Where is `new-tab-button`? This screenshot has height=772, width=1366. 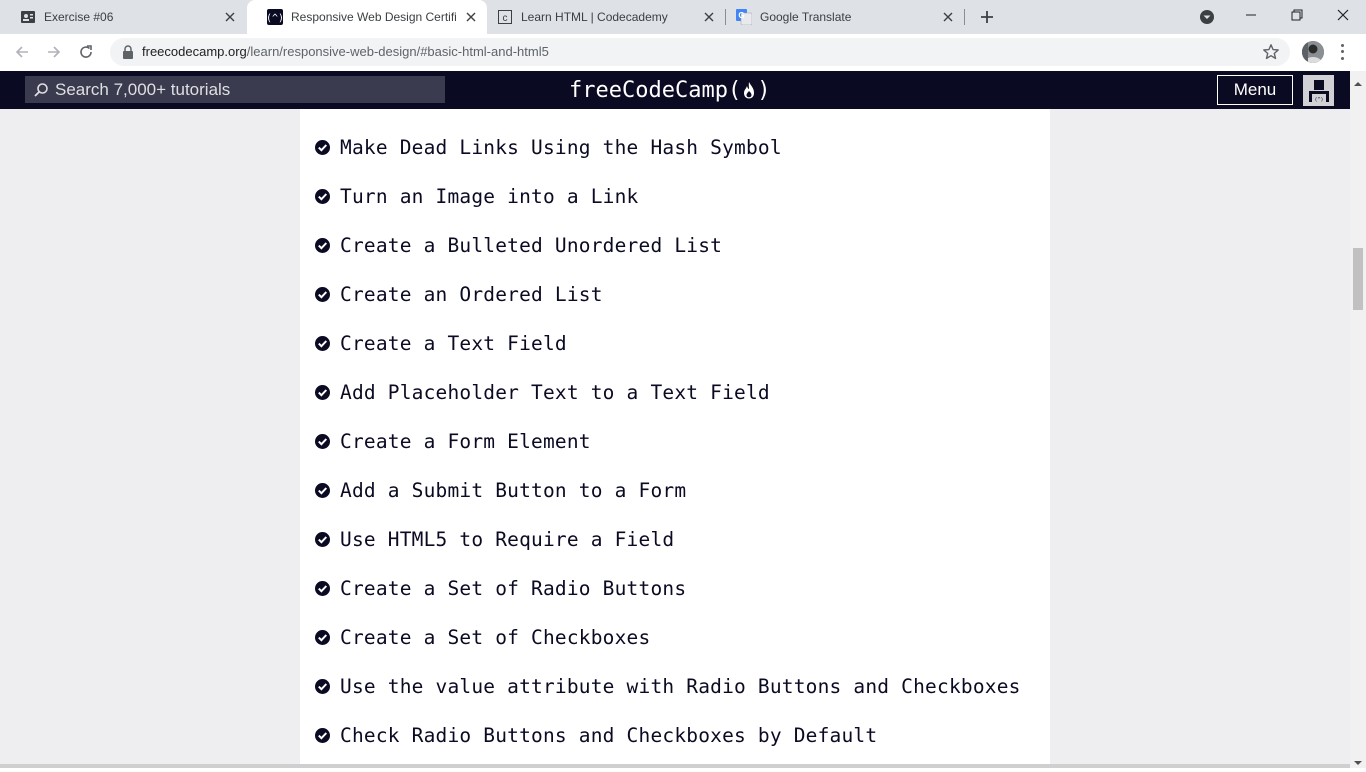 new-tab-button is located at coordinates (987, 17).